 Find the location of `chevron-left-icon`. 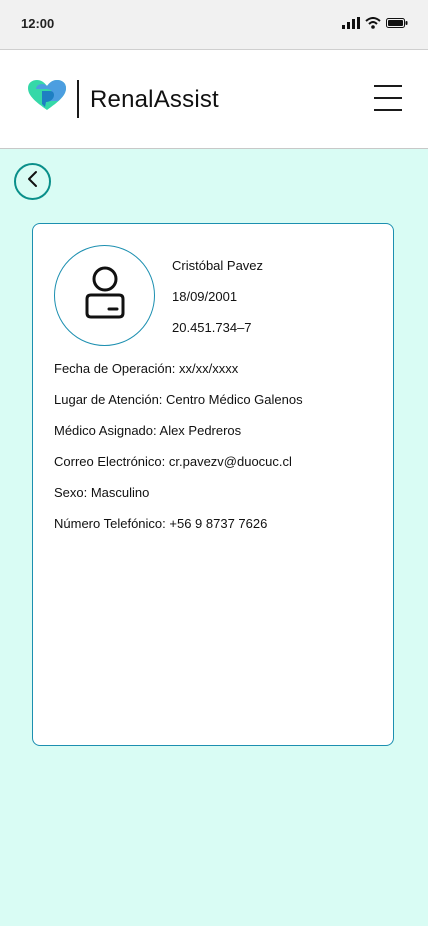

chevron-left-icon is located at coordinates (33, 181).